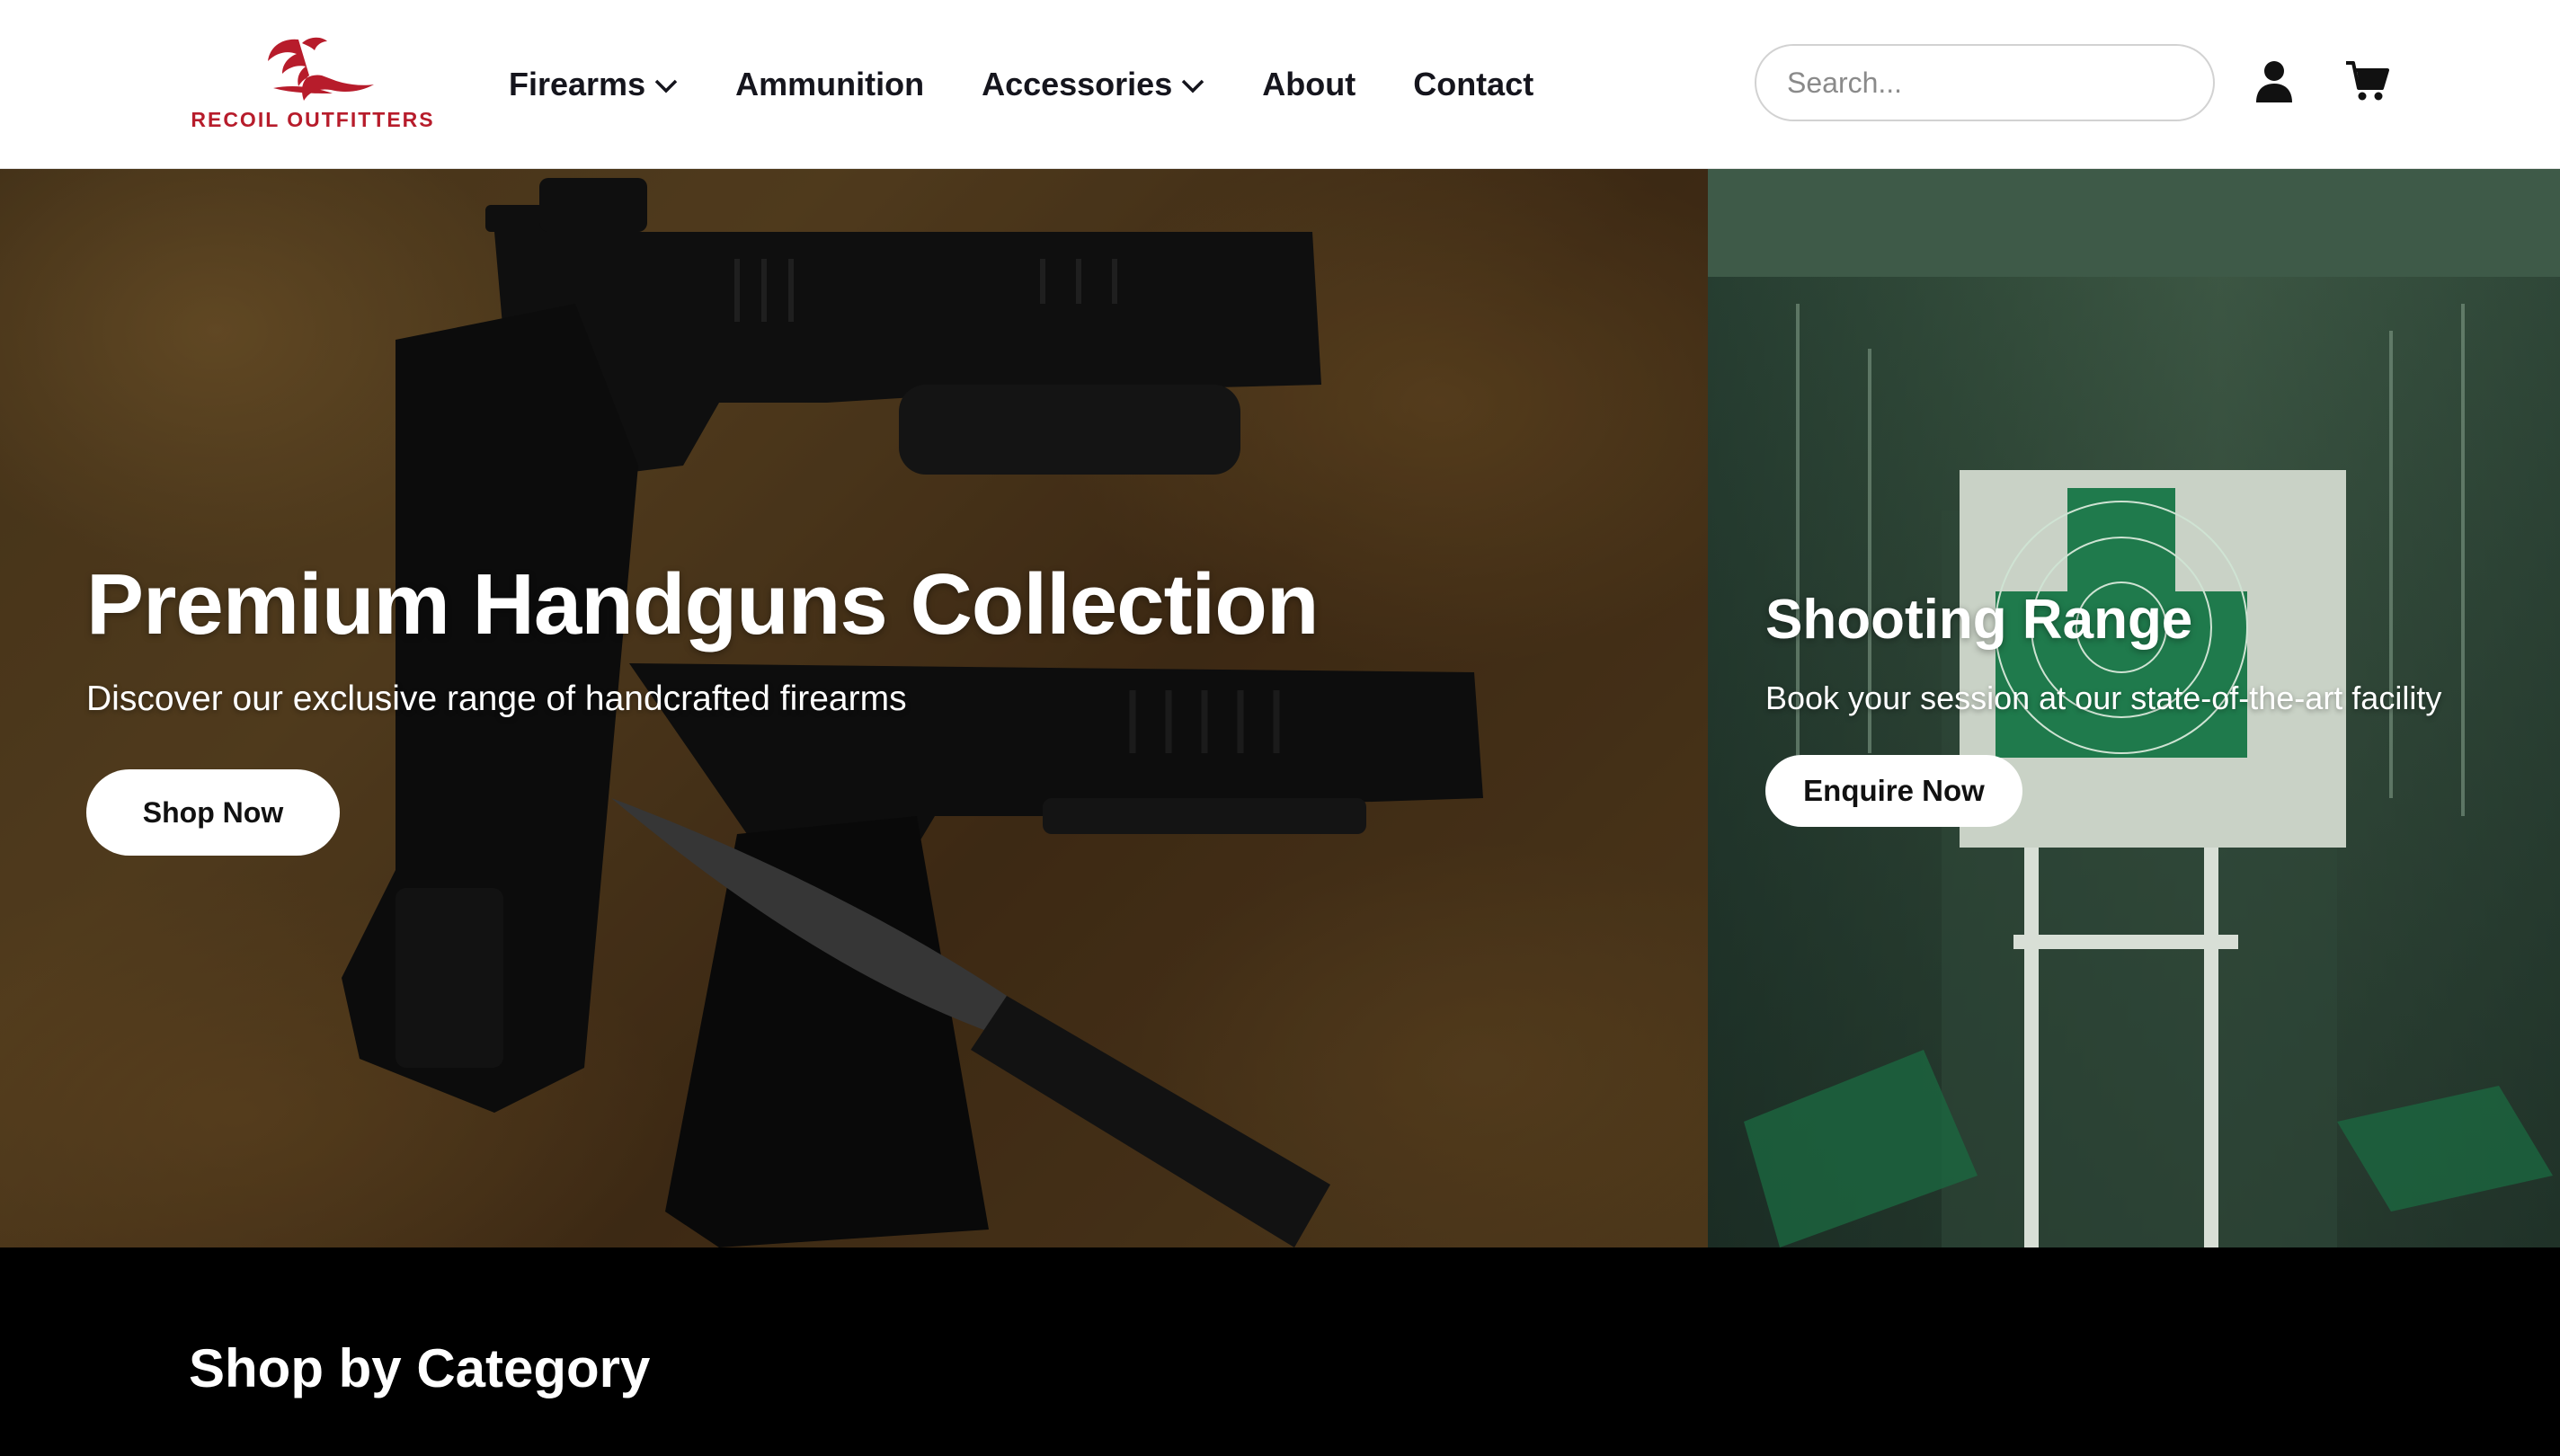 This screenshot has height=1456, width=2560. What do you see at coordinates (420, 1368) in the screenshot?
I see `section-title: Shop by Category` at bounding box center [420, 1368].